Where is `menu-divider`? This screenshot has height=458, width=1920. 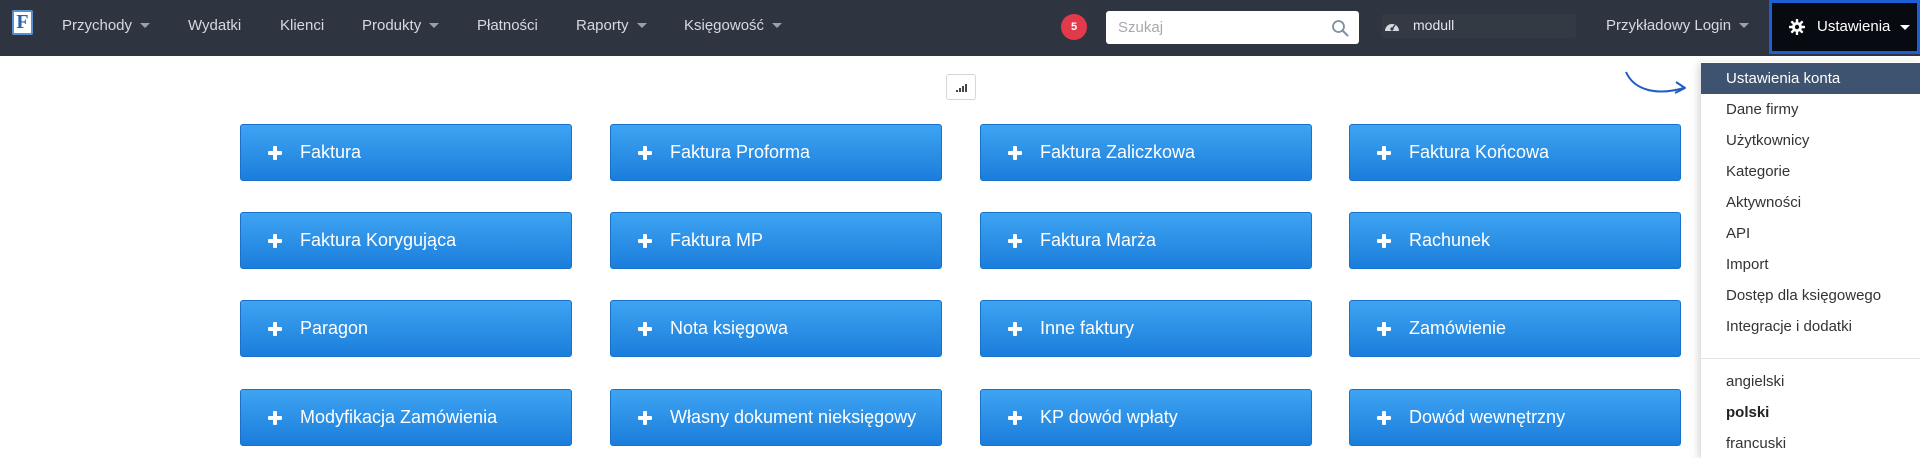 menu-divider is located at coordinates (1810, 358).